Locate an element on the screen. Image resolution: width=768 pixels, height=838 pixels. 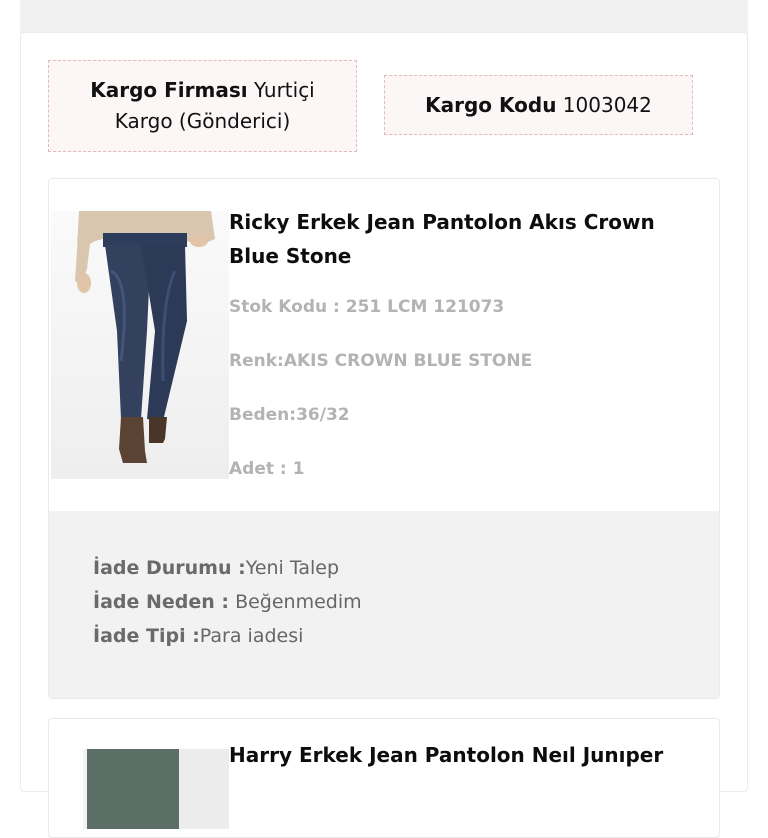
return-status-value: Yeni Talep is located at coordinates (292, 568).